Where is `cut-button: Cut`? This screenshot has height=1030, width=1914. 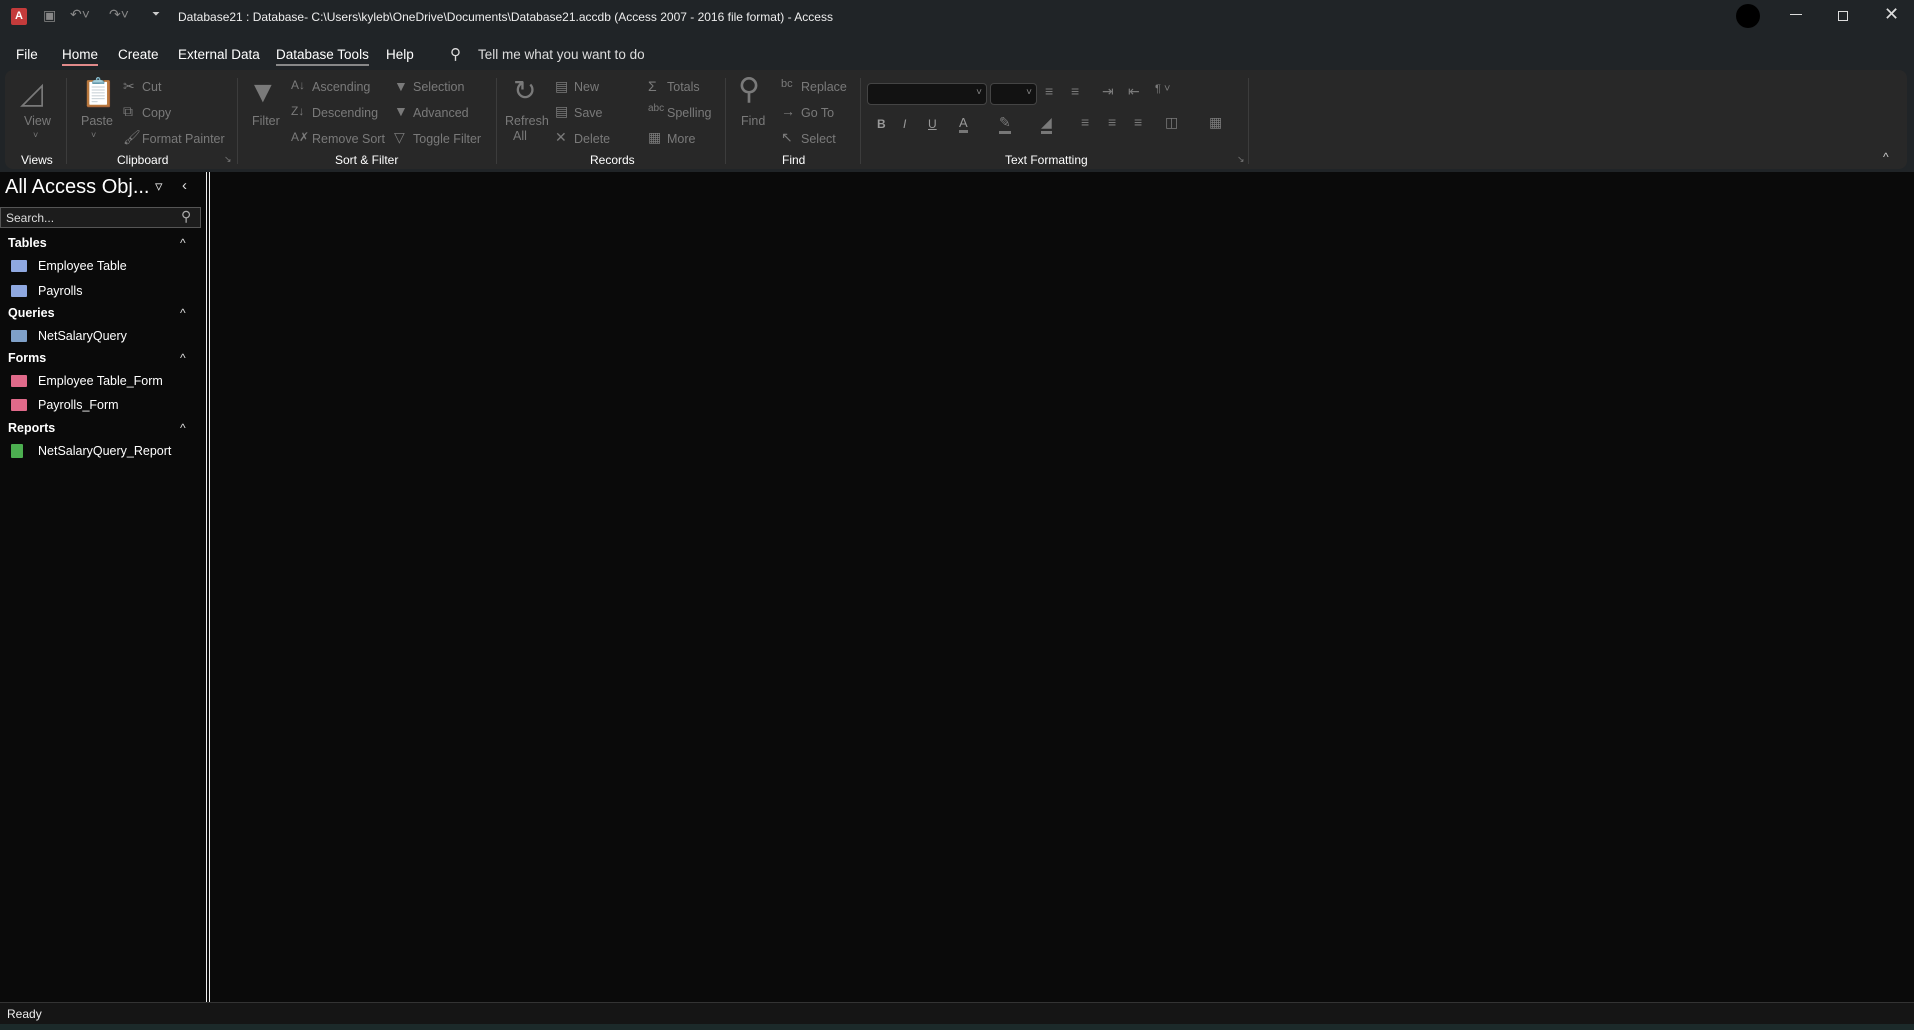 cut-button: Cut is located at coordinates (151, 87).